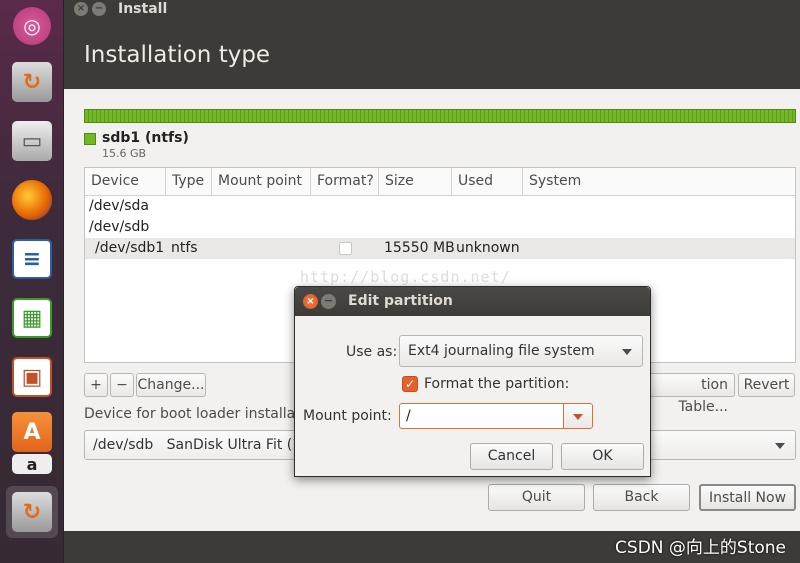 Image resolution: width=800 pixels, height=563 pixels. What do you see at coordinates (192, 414) in the screenshot?
I see `bootloader-label: Device for boot loader installat` at bounding box center [192, 414].